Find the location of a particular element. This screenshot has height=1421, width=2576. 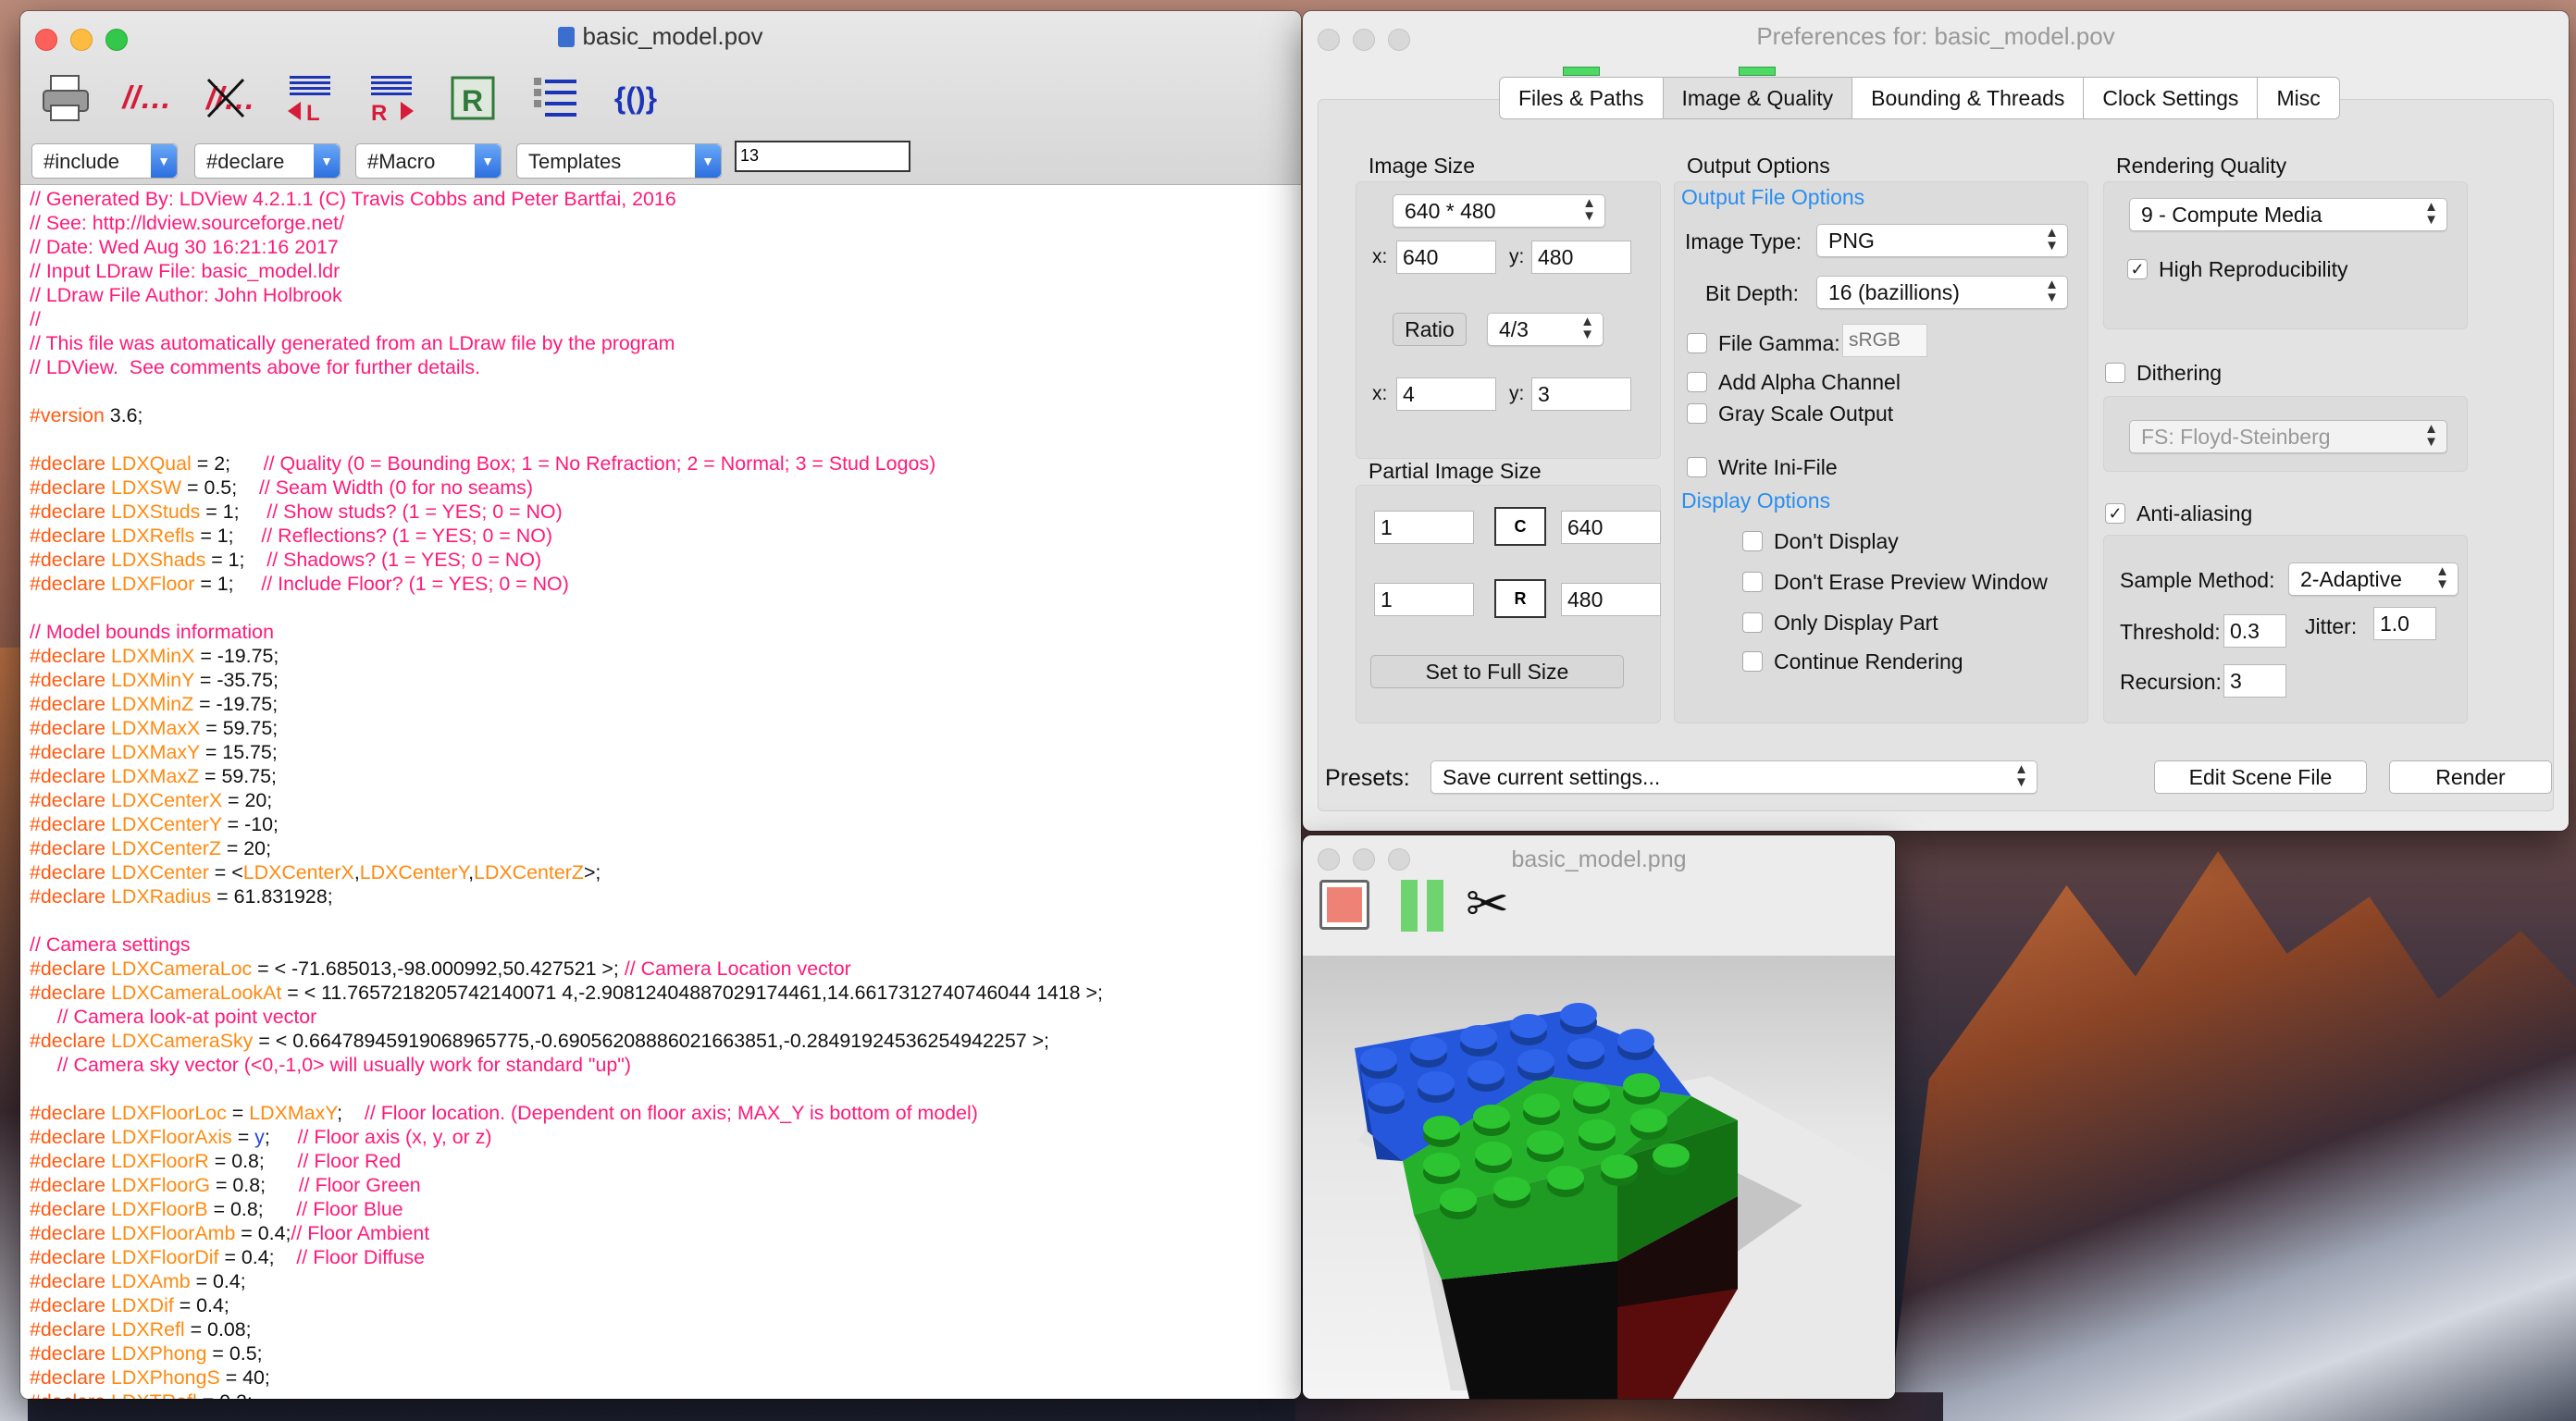

set-full-size-button: Set to Full Size is located at coordinates (1497, 672).